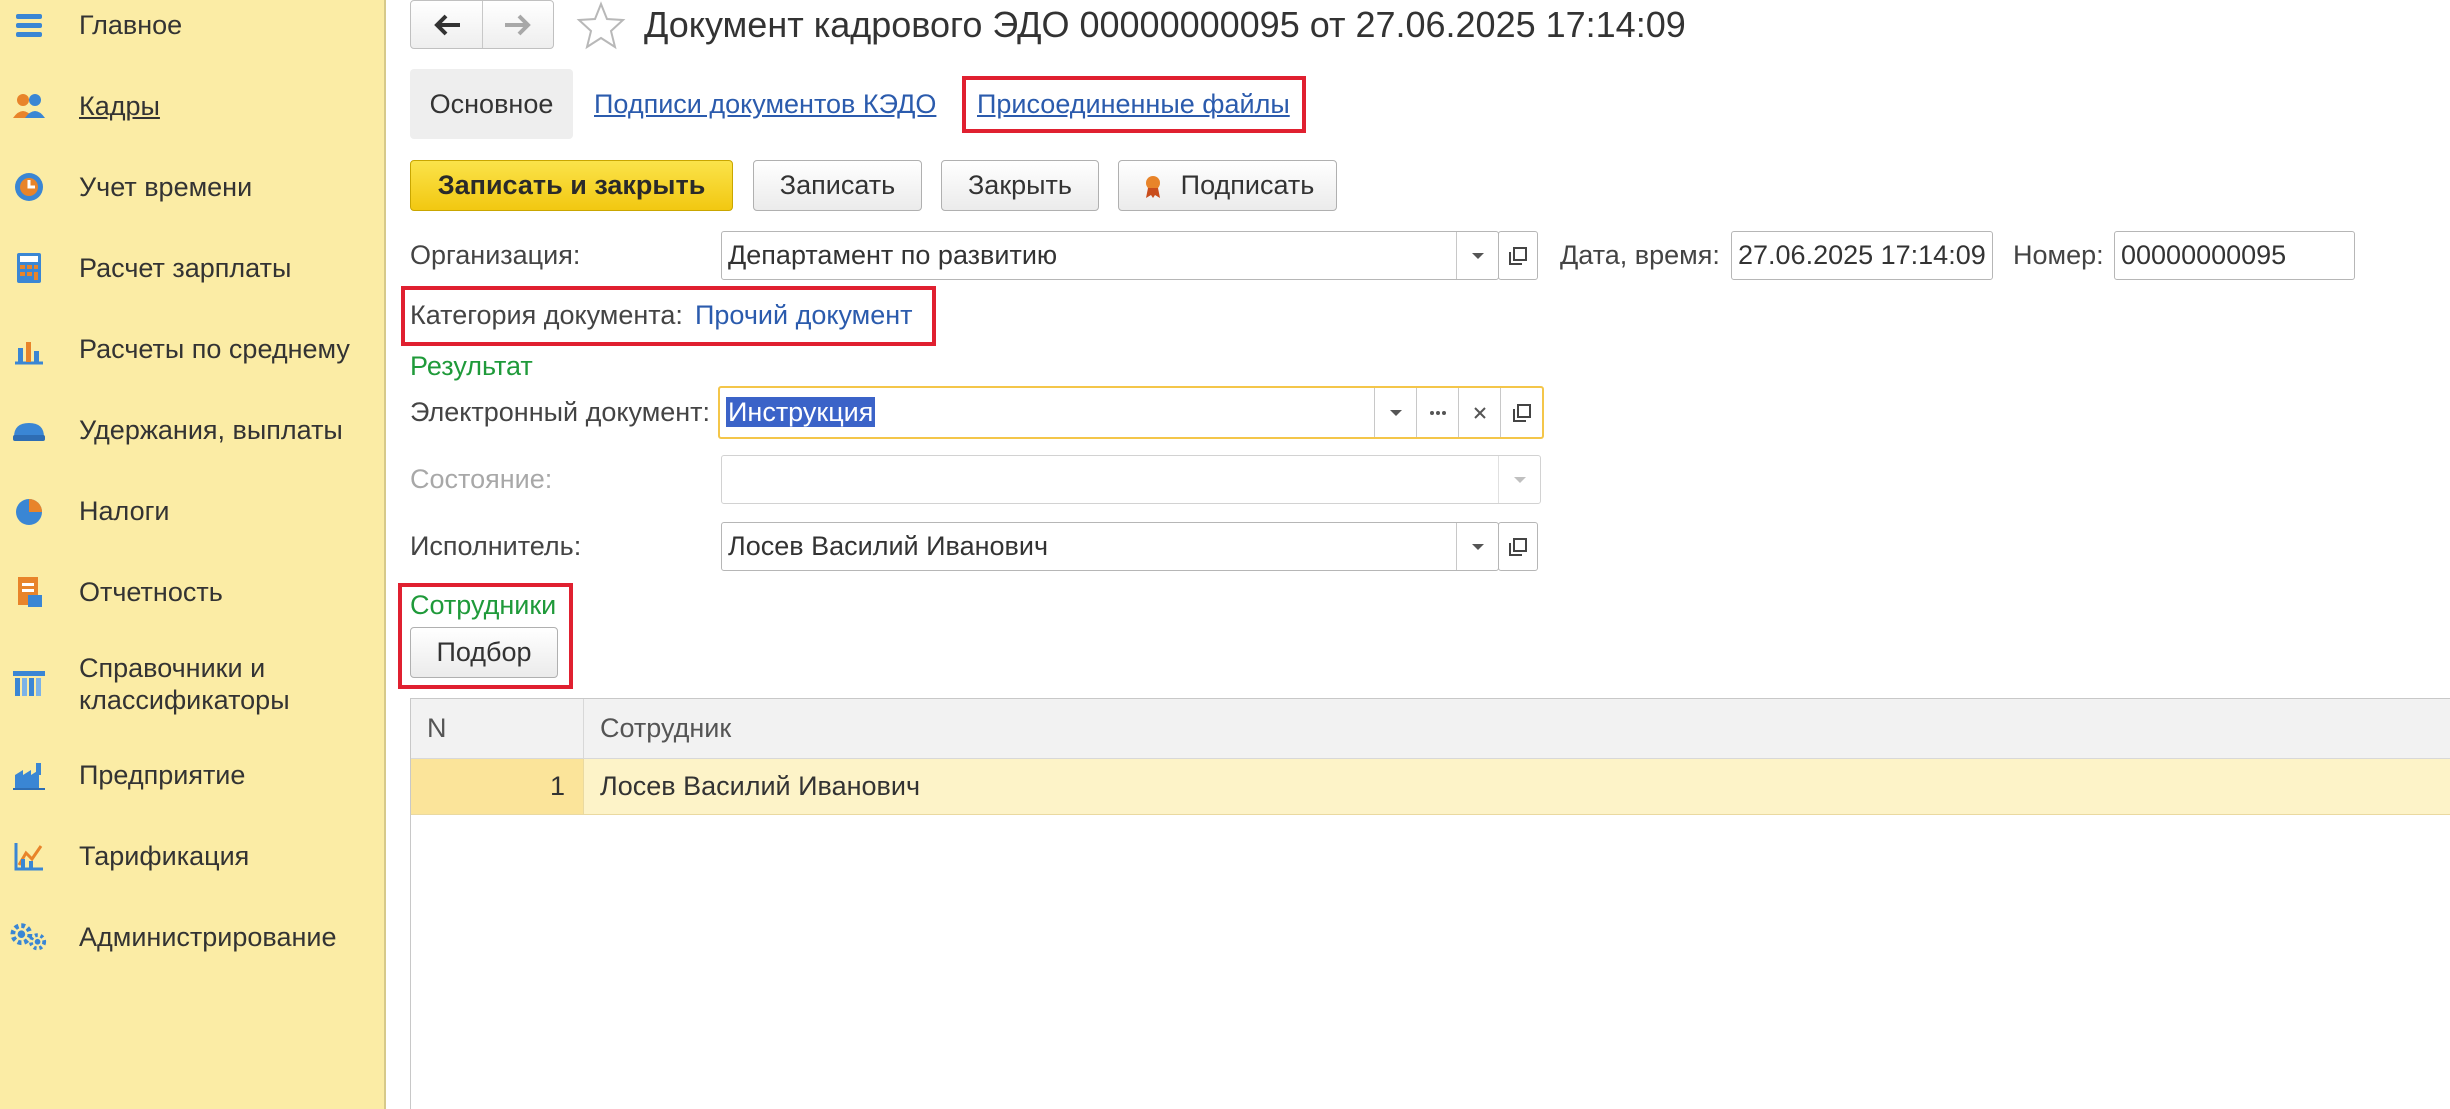  Describe the element at coordinates (1047, 412) in the screenshot. I see `electronic-document-value: Инструкция` at that location.